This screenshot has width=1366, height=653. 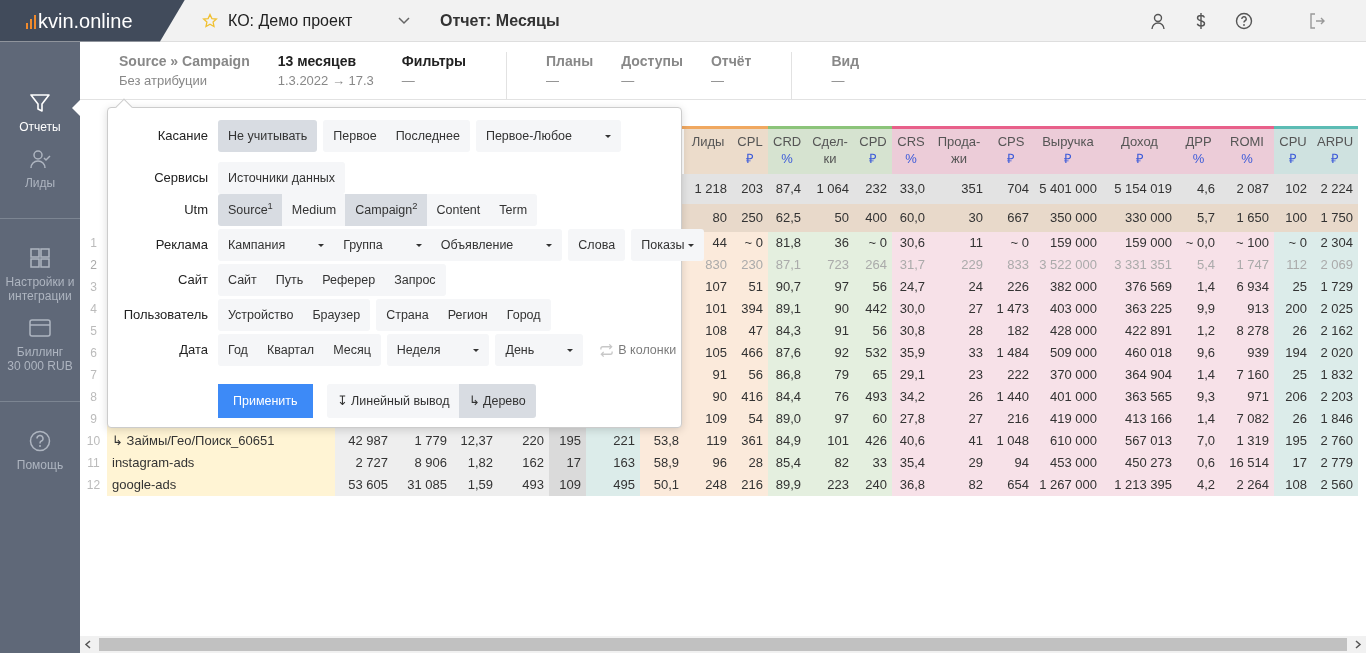 I want to click on column-header: CPU ₽, so click(x=1293, y=150).